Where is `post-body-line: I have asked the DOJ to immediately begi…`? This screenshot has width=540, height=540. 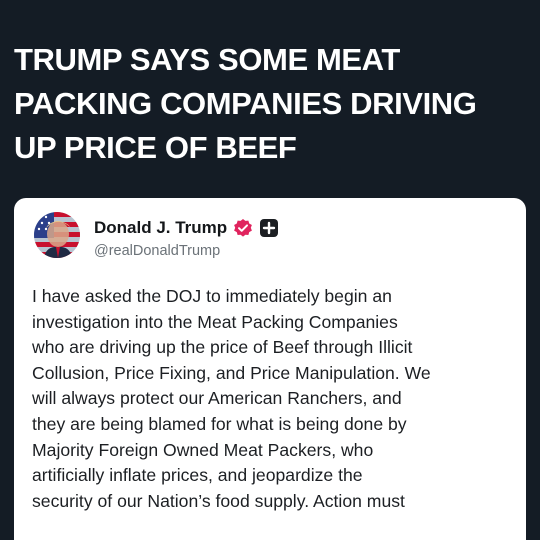 post-body-line: I have asked the DOJ to immediately begi… is located at coordinates (212, 296).